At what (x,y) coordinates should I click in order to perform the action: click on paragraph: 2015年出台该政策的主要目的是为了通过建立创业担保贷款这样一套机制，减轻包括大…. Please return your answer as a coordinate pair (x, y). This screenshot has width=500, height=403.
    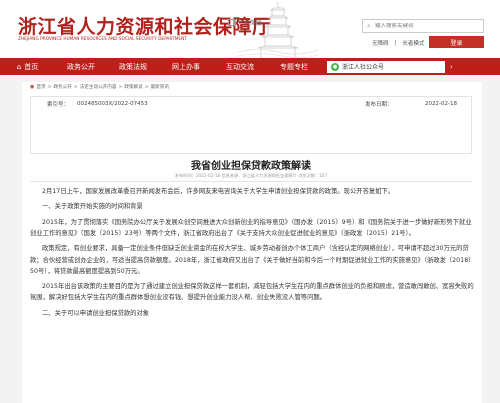
    Looking at the image, I should click on (252, 292).